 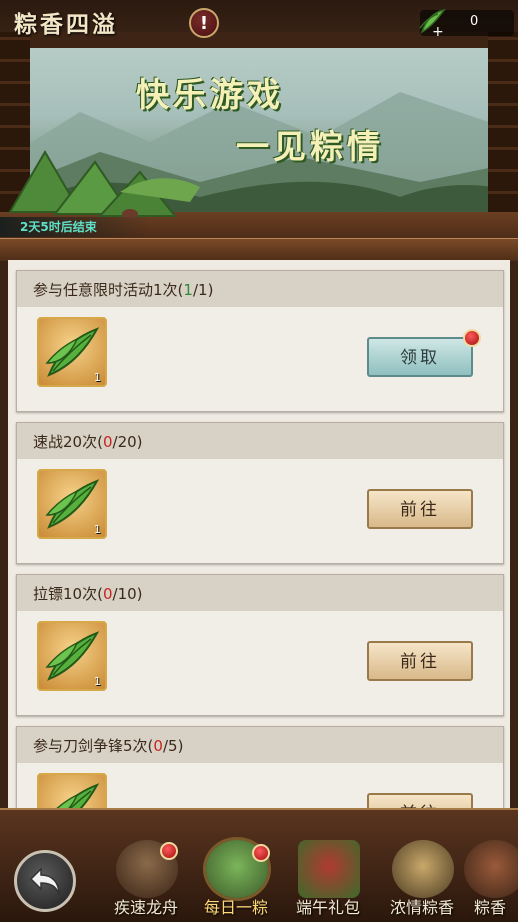 What do you see at coordinates (88, 594) in the screenshot?
I see `task-title: 拉镖10次(0/10)` at bounding box center [88, 594].